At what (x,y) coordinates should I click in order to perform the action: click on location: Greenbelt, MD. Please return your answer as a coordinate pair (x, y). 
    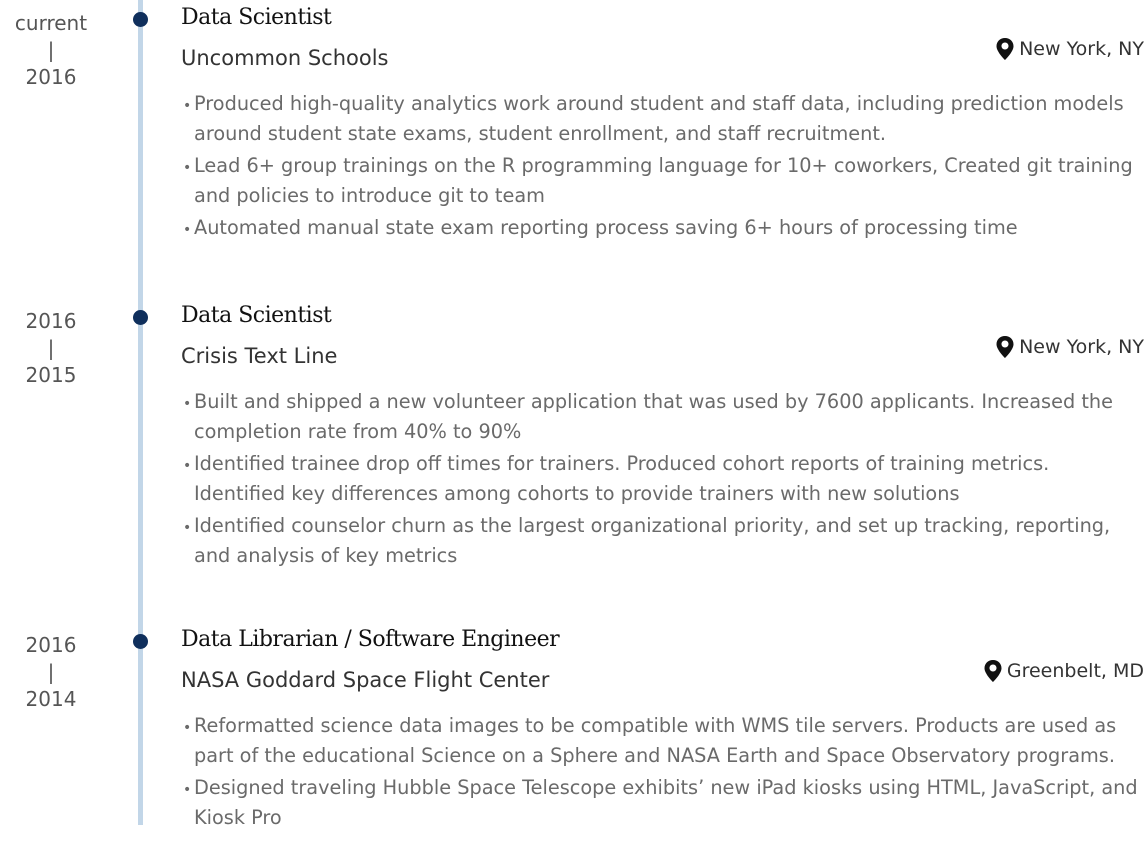
    Looking at the image, I should click on (1064, 671).